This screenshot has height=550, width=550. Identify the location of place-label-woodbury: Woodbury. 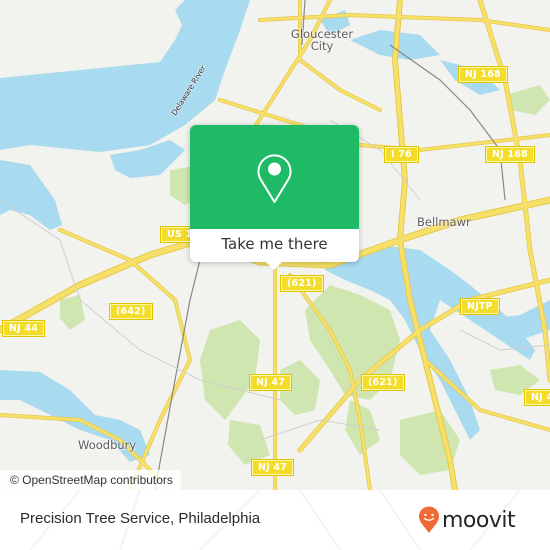
(107, 445).